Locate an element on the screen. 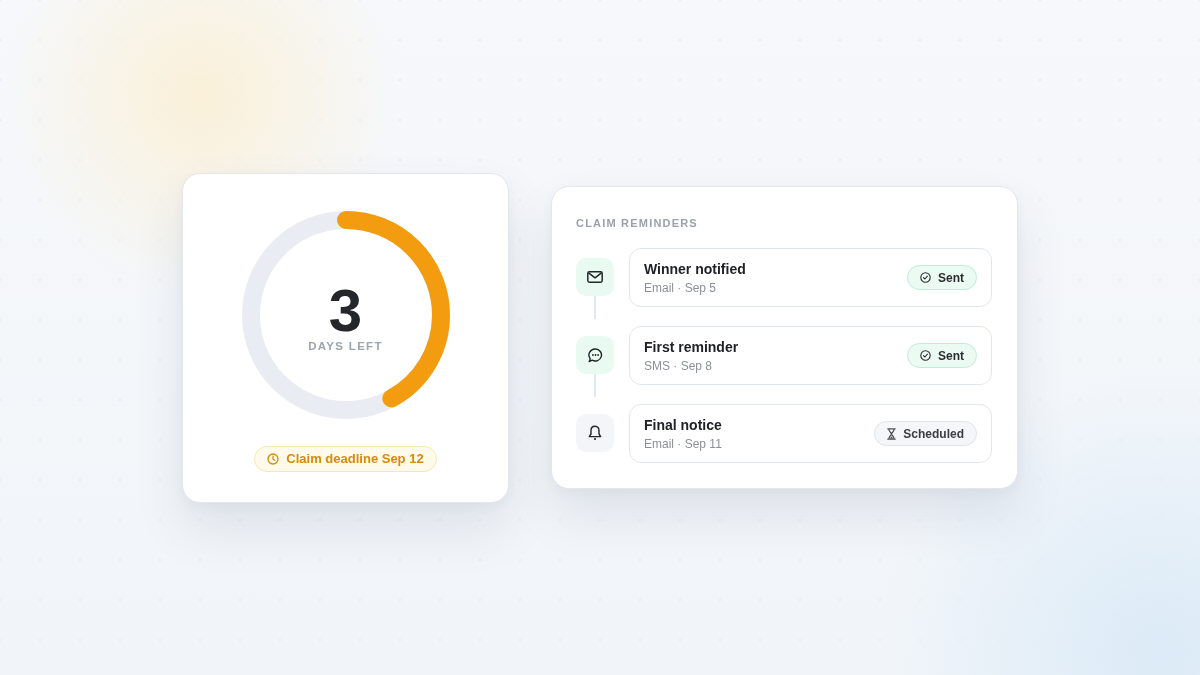  status-text: Scheduled is located at coordinates (933, 433).